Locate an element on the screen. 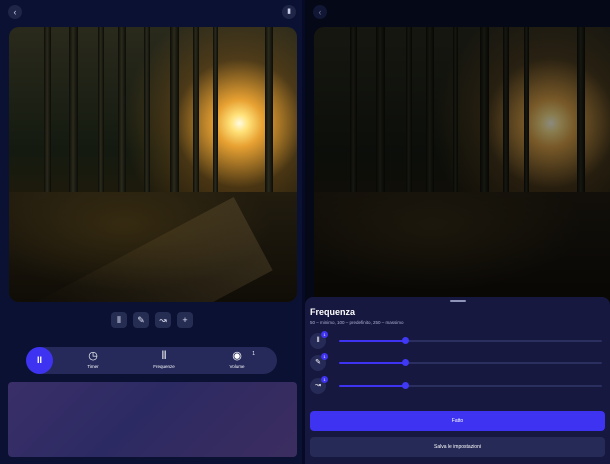 The width and height of the screenshot is (610, 464). timer-button: ◷ Timer is located at coordinates (93, 360).